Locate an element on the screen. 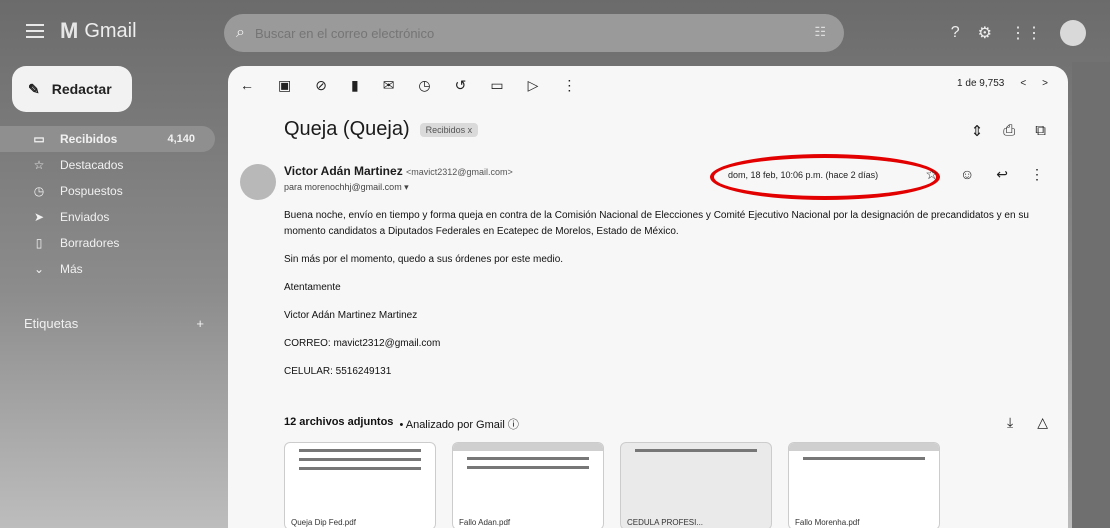 The width and height of the screenshot is (1110, 528). chevron-down-icon: ⌄ is located at coordinates (39, 269).